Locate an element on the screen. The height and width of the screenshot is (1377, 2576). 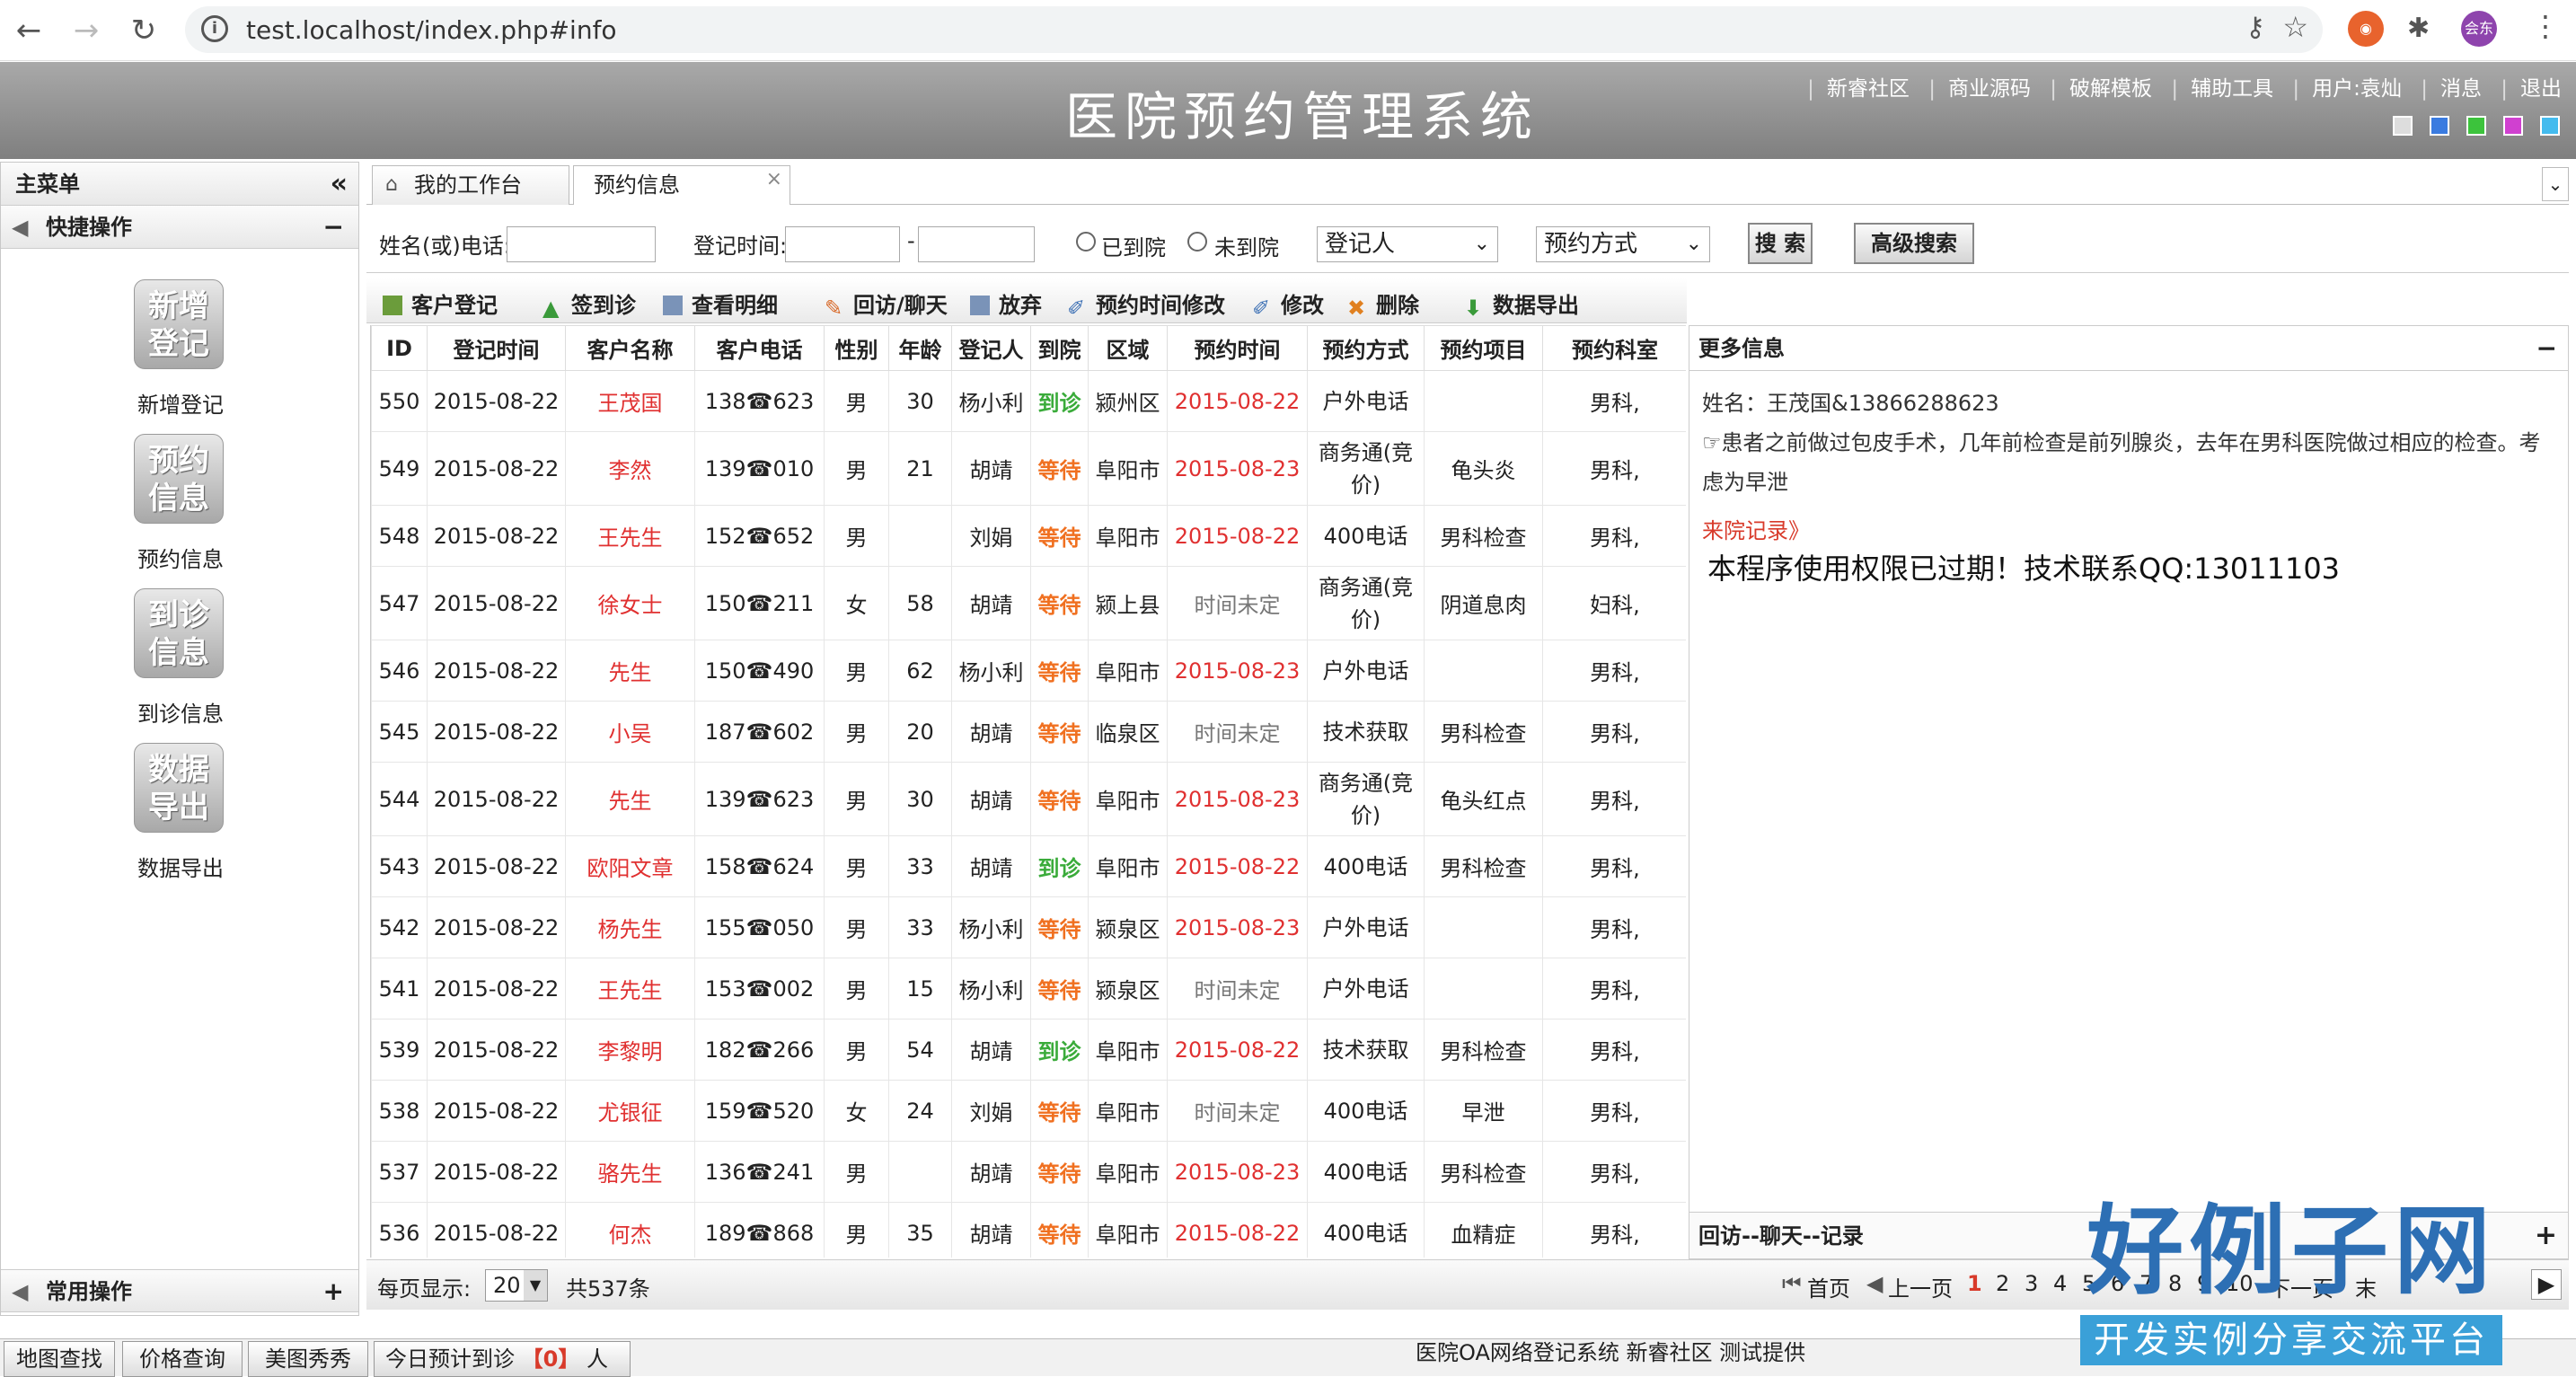
meitu-tab: 美图秀秀 is located at coordinates (308, 1359).